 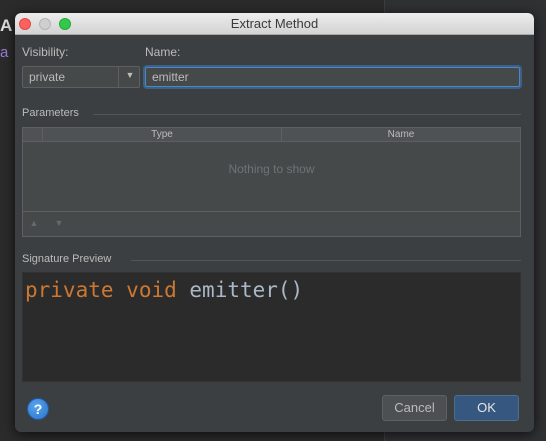 What do you see at coordinates (59, 223) in the screenshot?
I see `move-down-icon: ▼` at bounding box center [59, 223].